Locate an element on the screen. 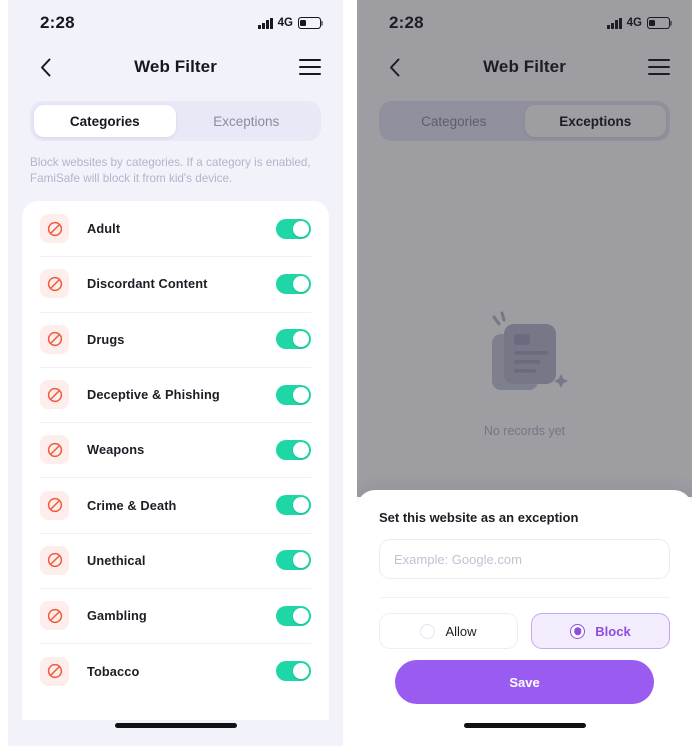  tabs-container-right: Categories Exceptions is located at coordinates (524, 114).